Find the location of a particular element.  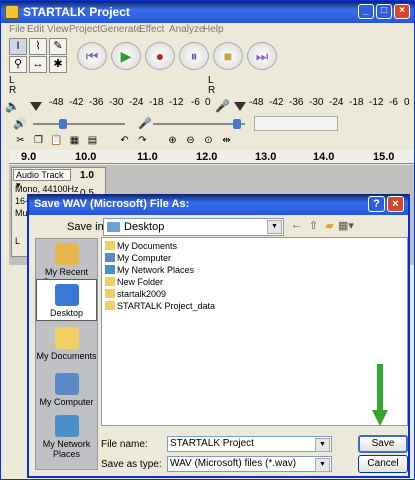

ruler-label: 15.0 is located at coordinates (384, 157).